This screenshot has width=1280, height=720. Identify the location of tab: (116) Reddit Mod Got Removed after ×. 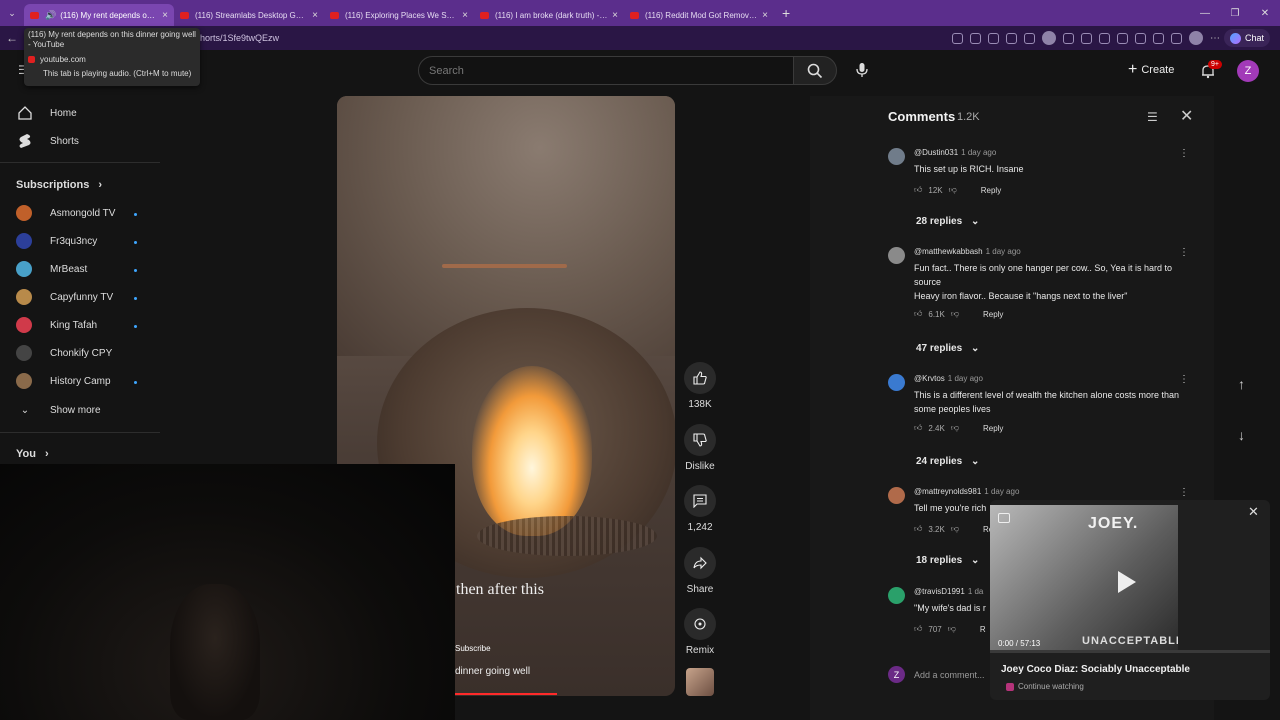
(699, 15).